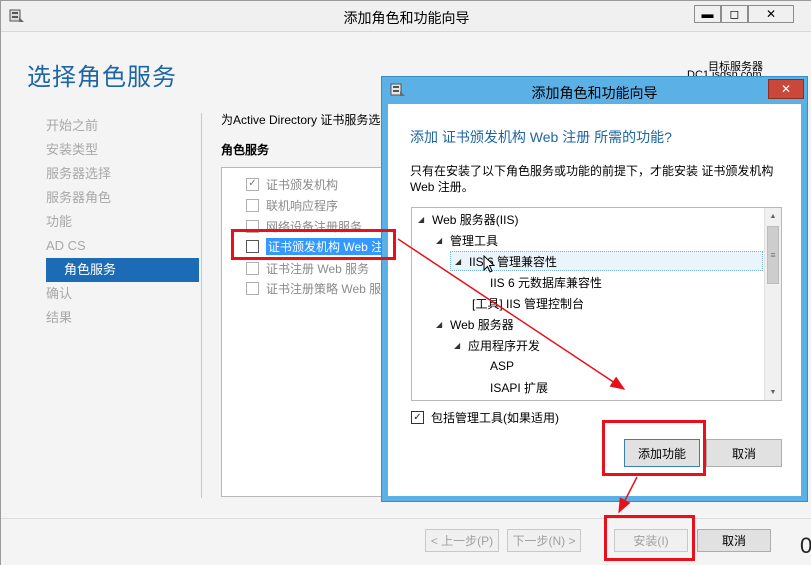  Describe the element at coordinates (594, 93) in the screenshot. I see `dialog-title: 添加角色和功能向导` at that location.